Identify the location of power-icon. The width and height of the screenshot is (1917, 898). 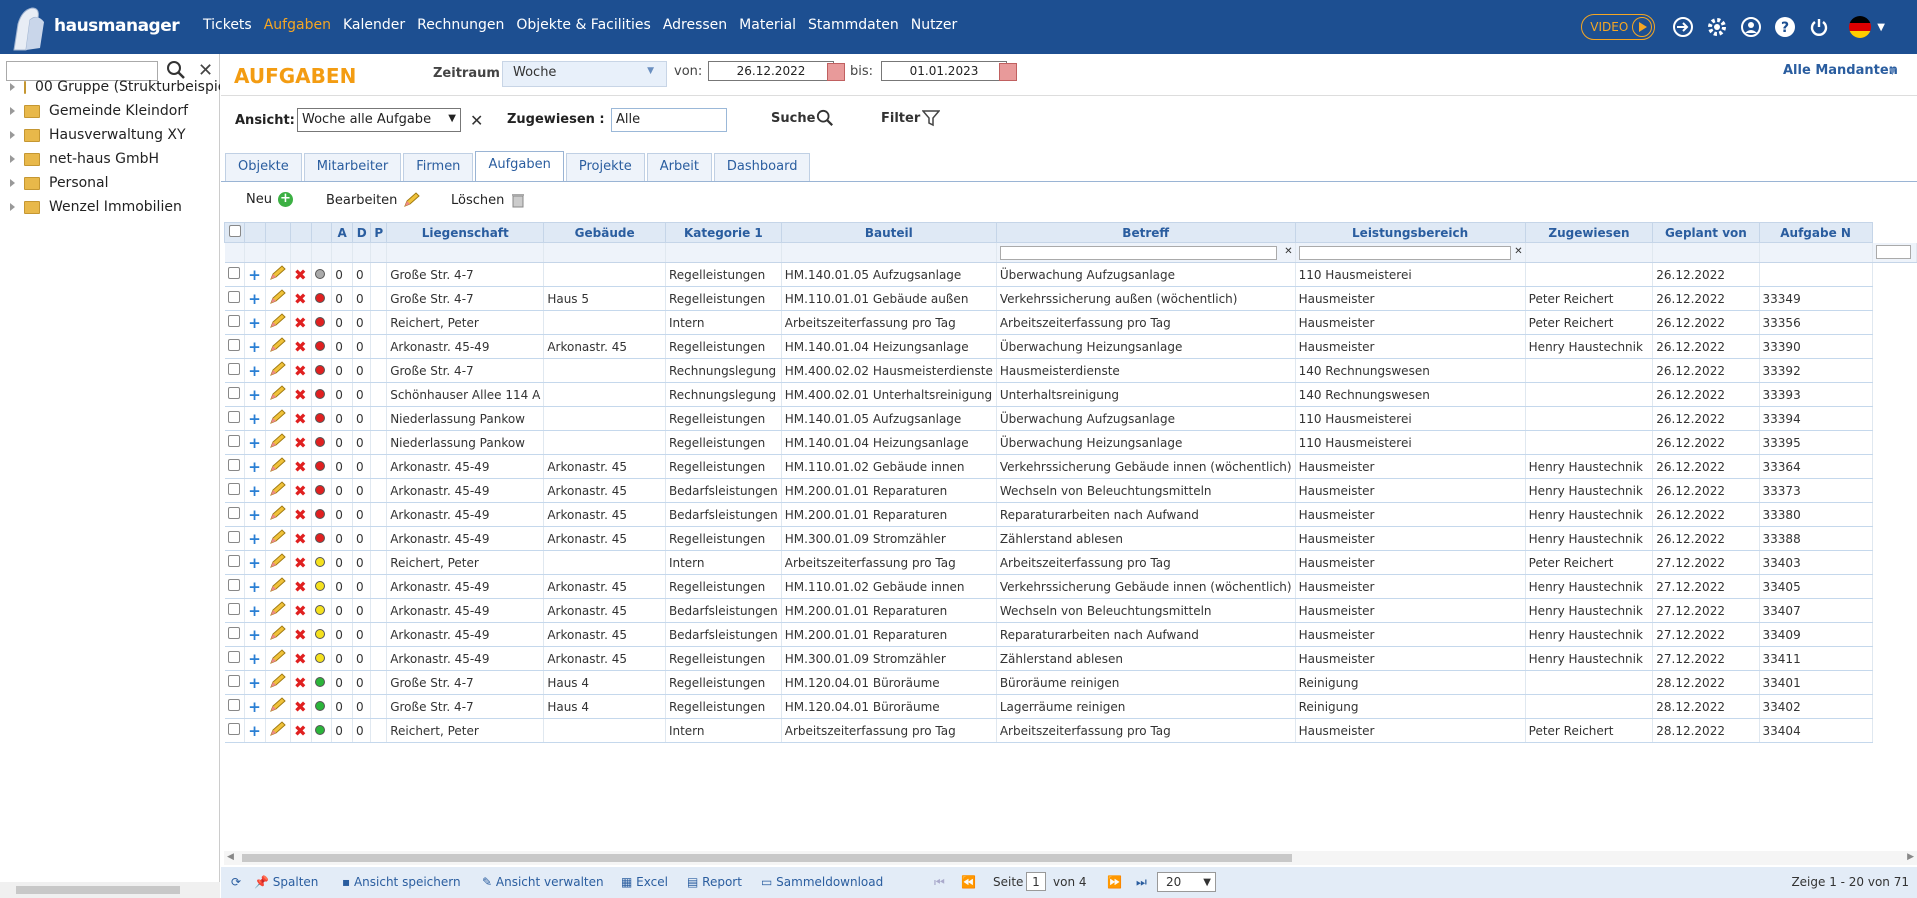
(1819, 27).